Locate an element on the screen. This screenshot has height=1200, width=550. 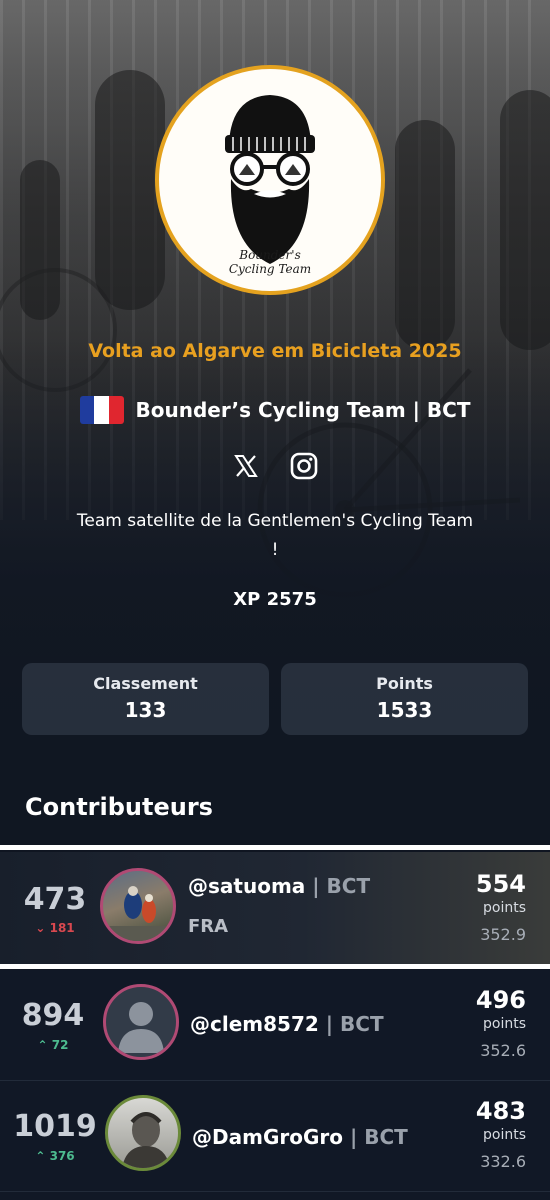
default-user-icon is located at coordinates (141, 1027).